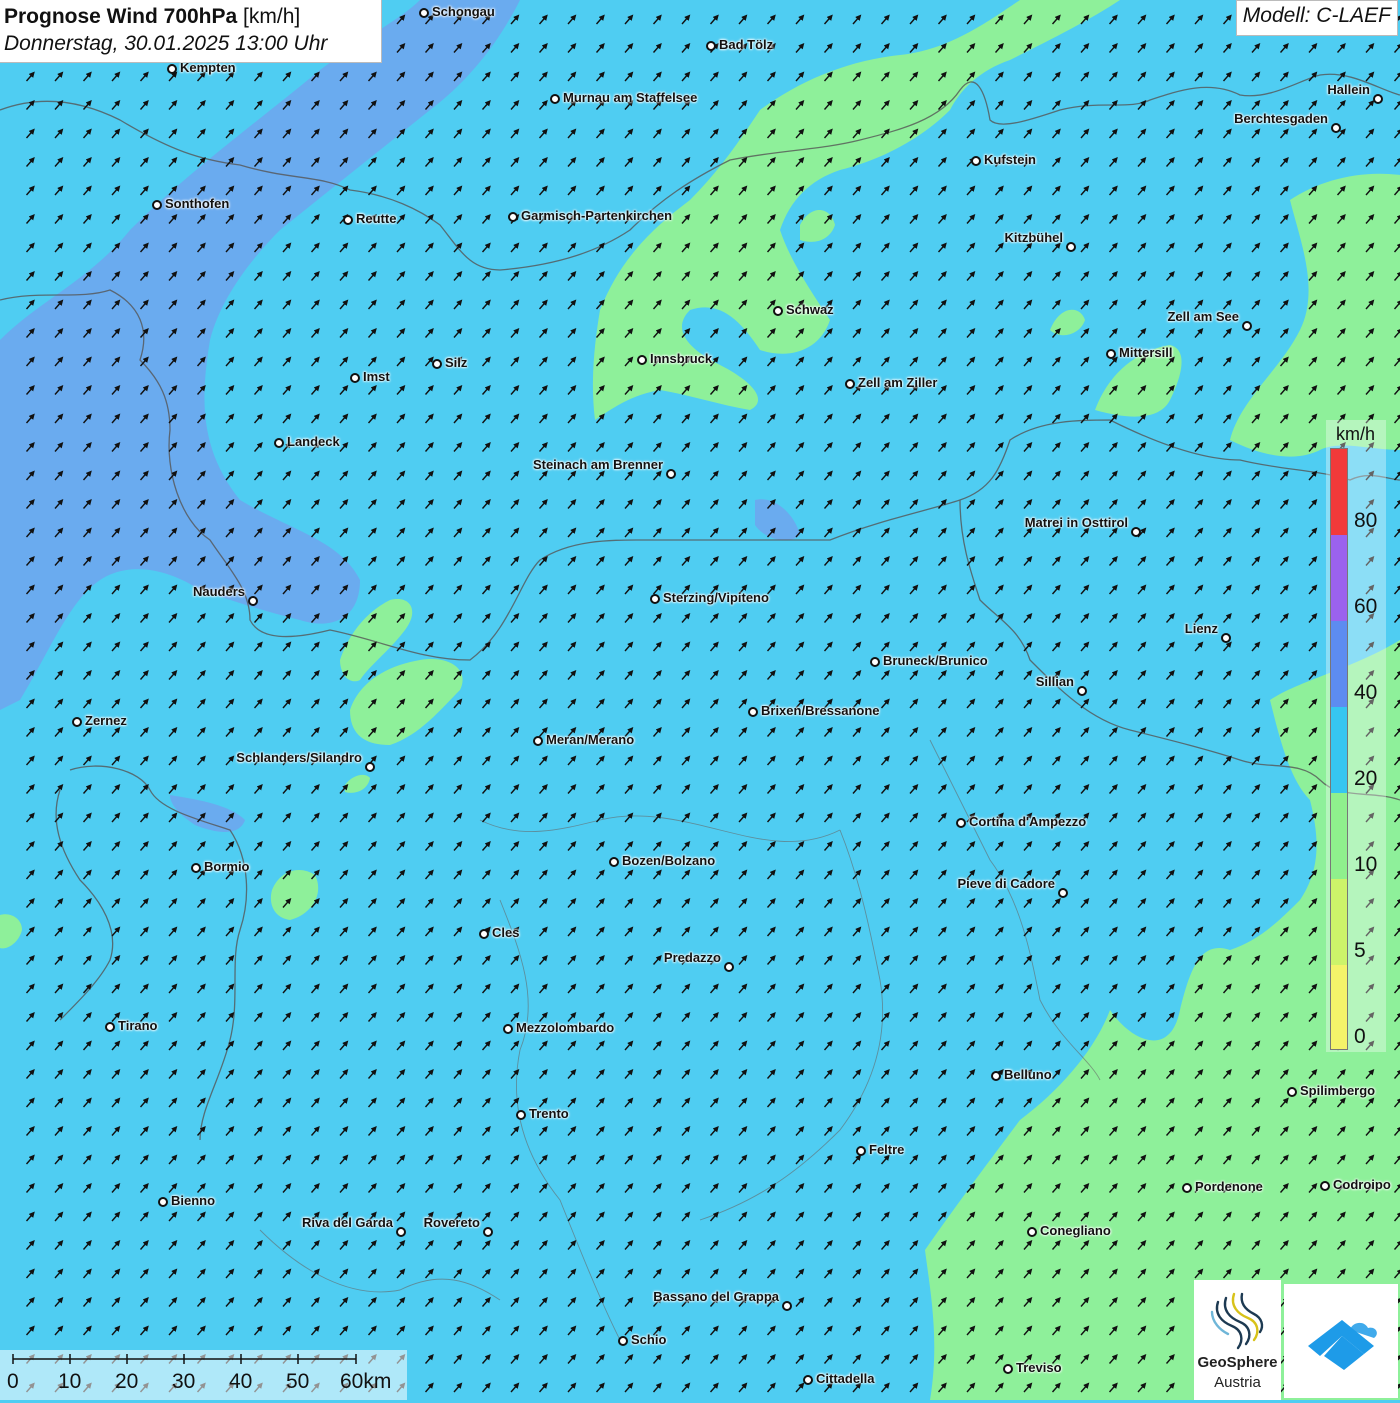  Describe the element at coordinates (203, 1360) in the screenshot. I see `scale-bar-ruler` at that location.